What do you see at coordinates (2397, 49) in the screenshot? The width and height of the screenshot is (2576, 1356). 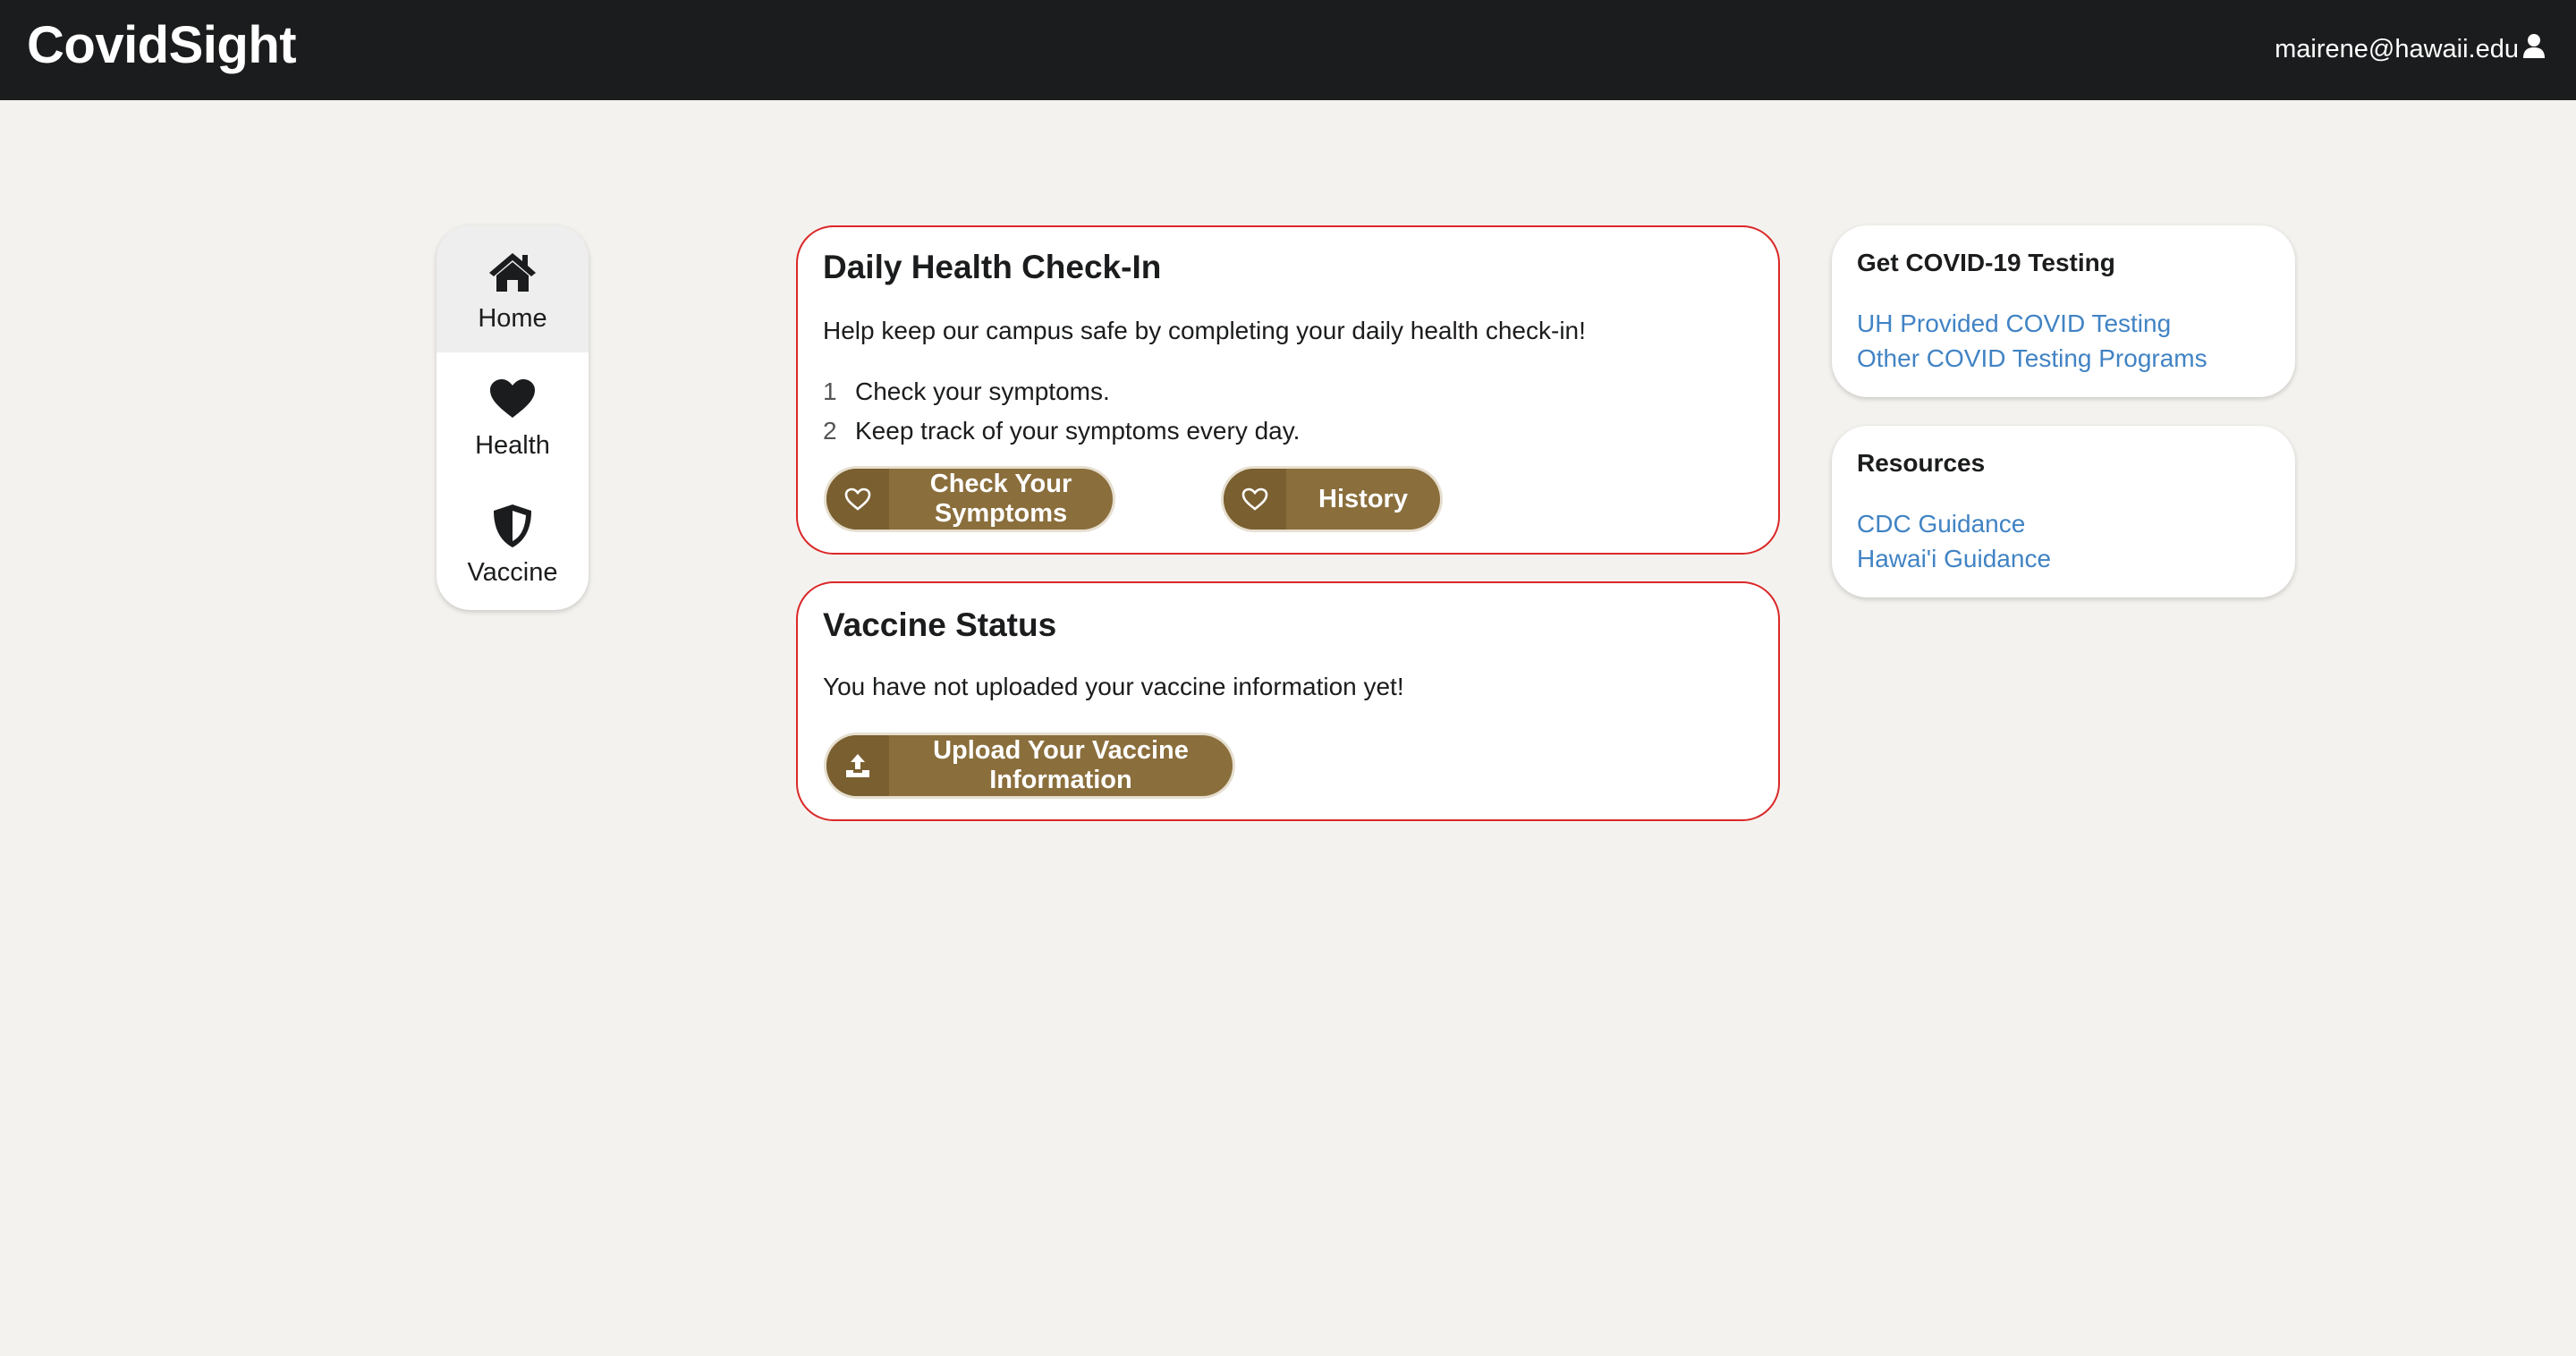 I see `user-email: mairene@hawaii.edu` at bounding box center [2397, 49].